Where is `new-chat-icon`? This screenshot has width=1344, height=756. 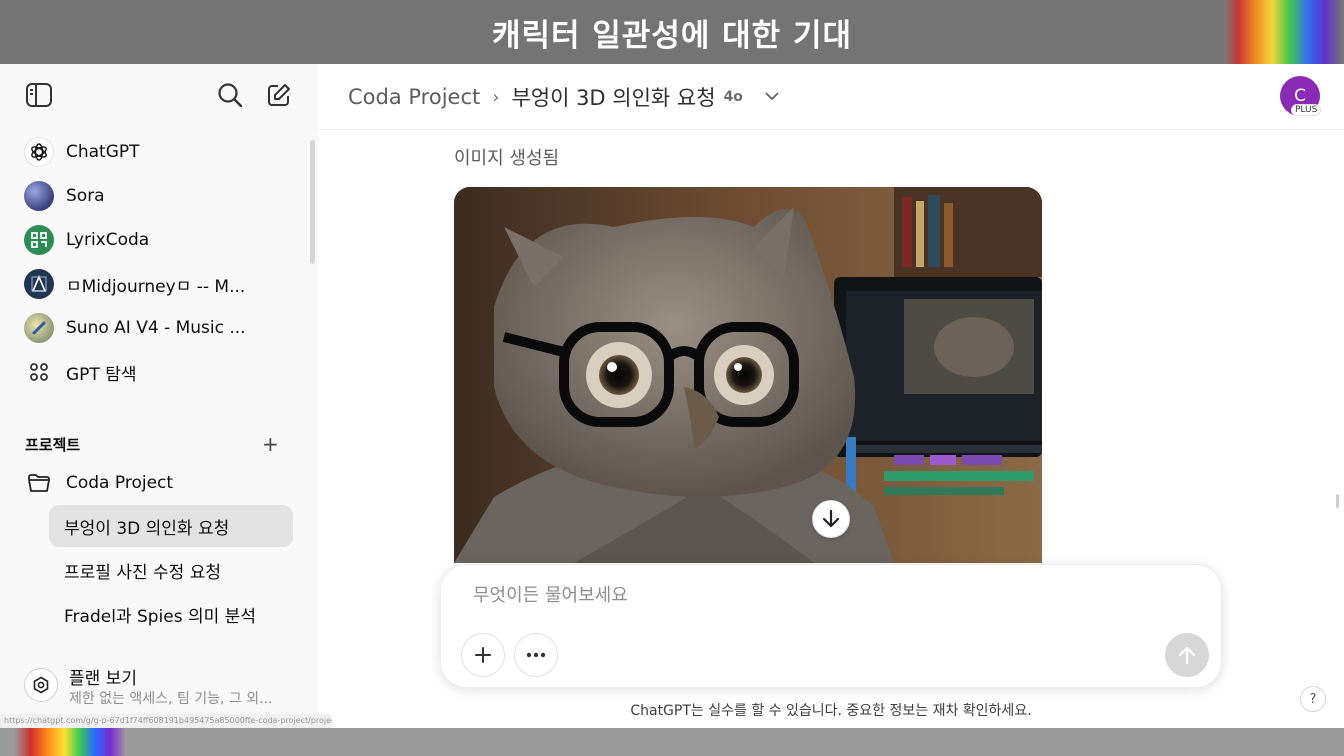 new-chat-icon is located at coordinates (279, 95).